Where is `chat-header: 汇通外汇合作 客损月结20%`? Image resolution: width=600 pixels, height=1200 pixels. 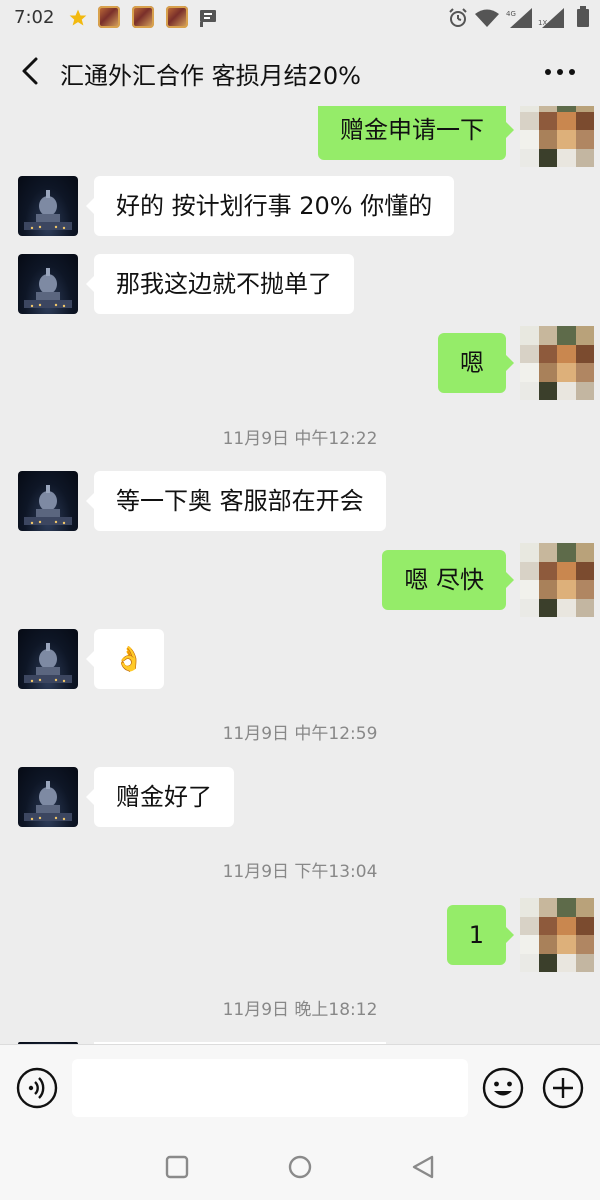 chat-header: 汇通外汇合作 客损月结20% is located at coordinates (300, 71).